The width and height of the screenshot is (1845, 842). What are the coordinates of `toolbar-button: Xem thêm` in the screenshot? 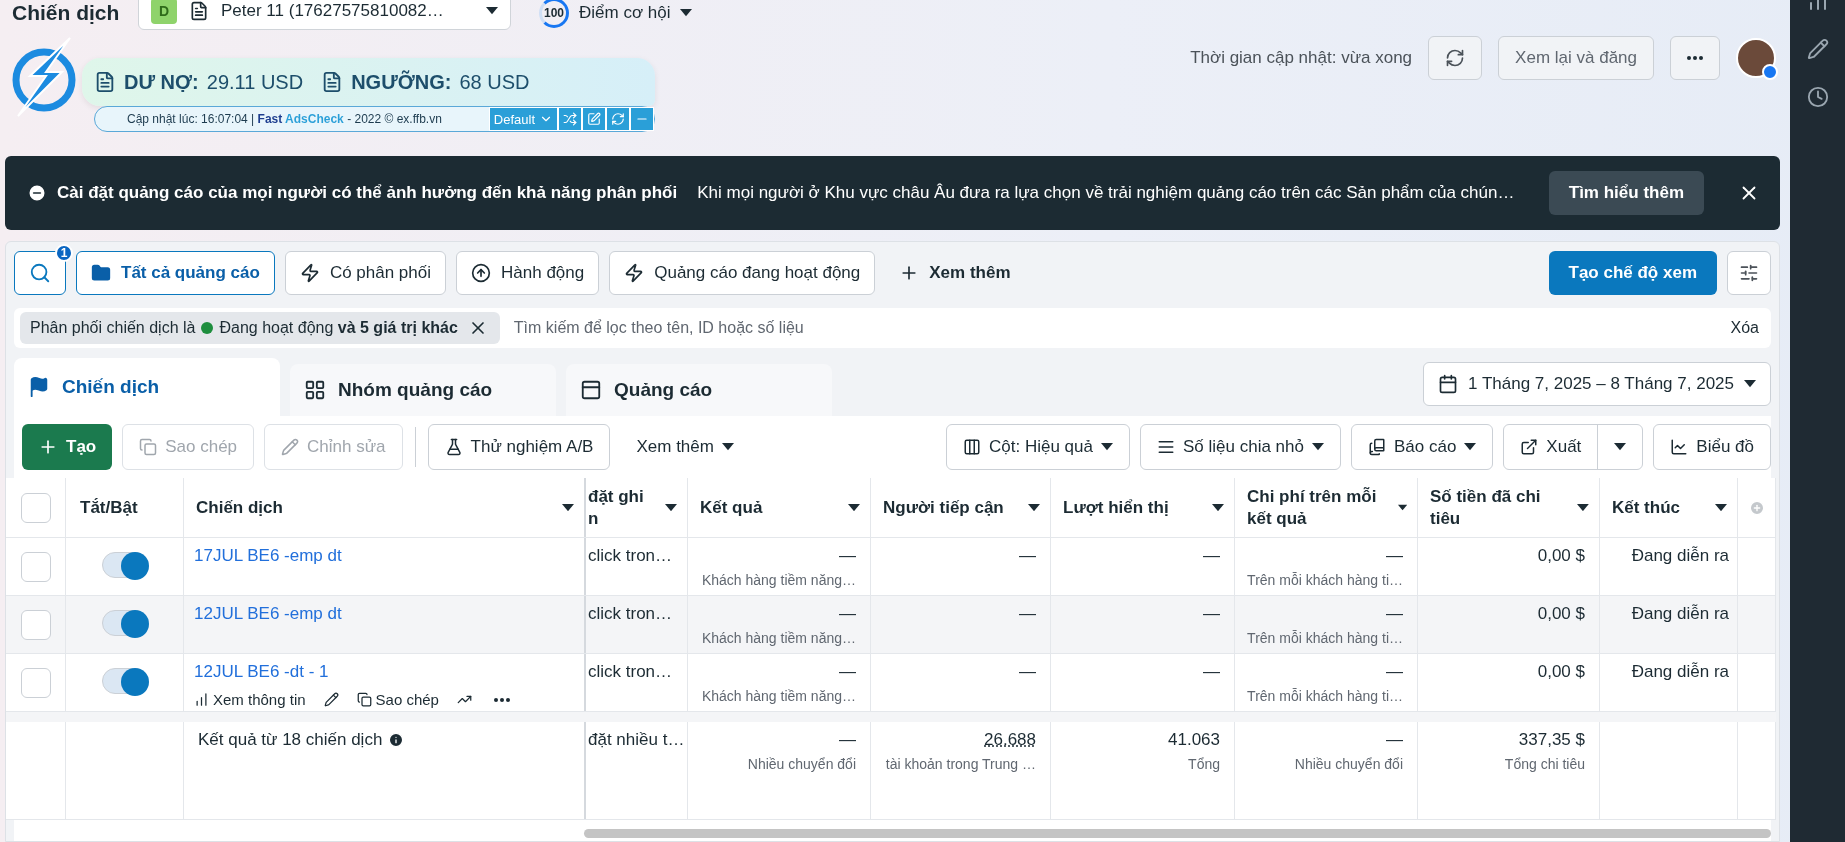 It's located at (685, 447).